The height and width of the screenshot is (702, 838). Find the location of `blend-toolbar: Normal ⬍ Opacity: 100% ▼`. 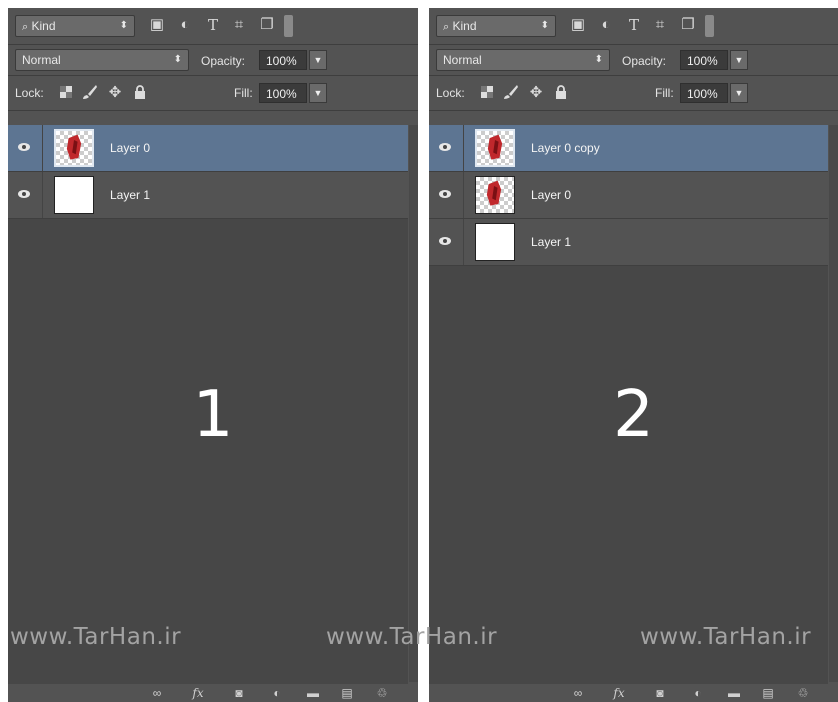

blend-toolbar: Normal ⬍ Opacity: 100% ▼ is located at coordinates (213, 60).